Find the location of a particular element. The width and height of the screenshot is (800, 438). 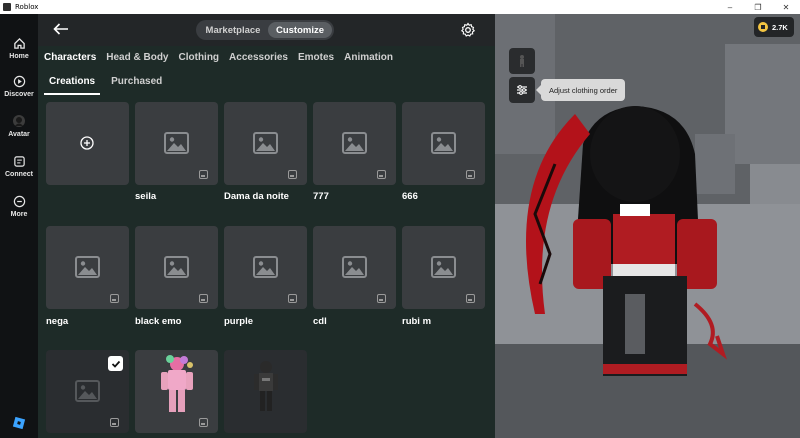

nav-label-connect: Connect is located at coordinates (19, 174).